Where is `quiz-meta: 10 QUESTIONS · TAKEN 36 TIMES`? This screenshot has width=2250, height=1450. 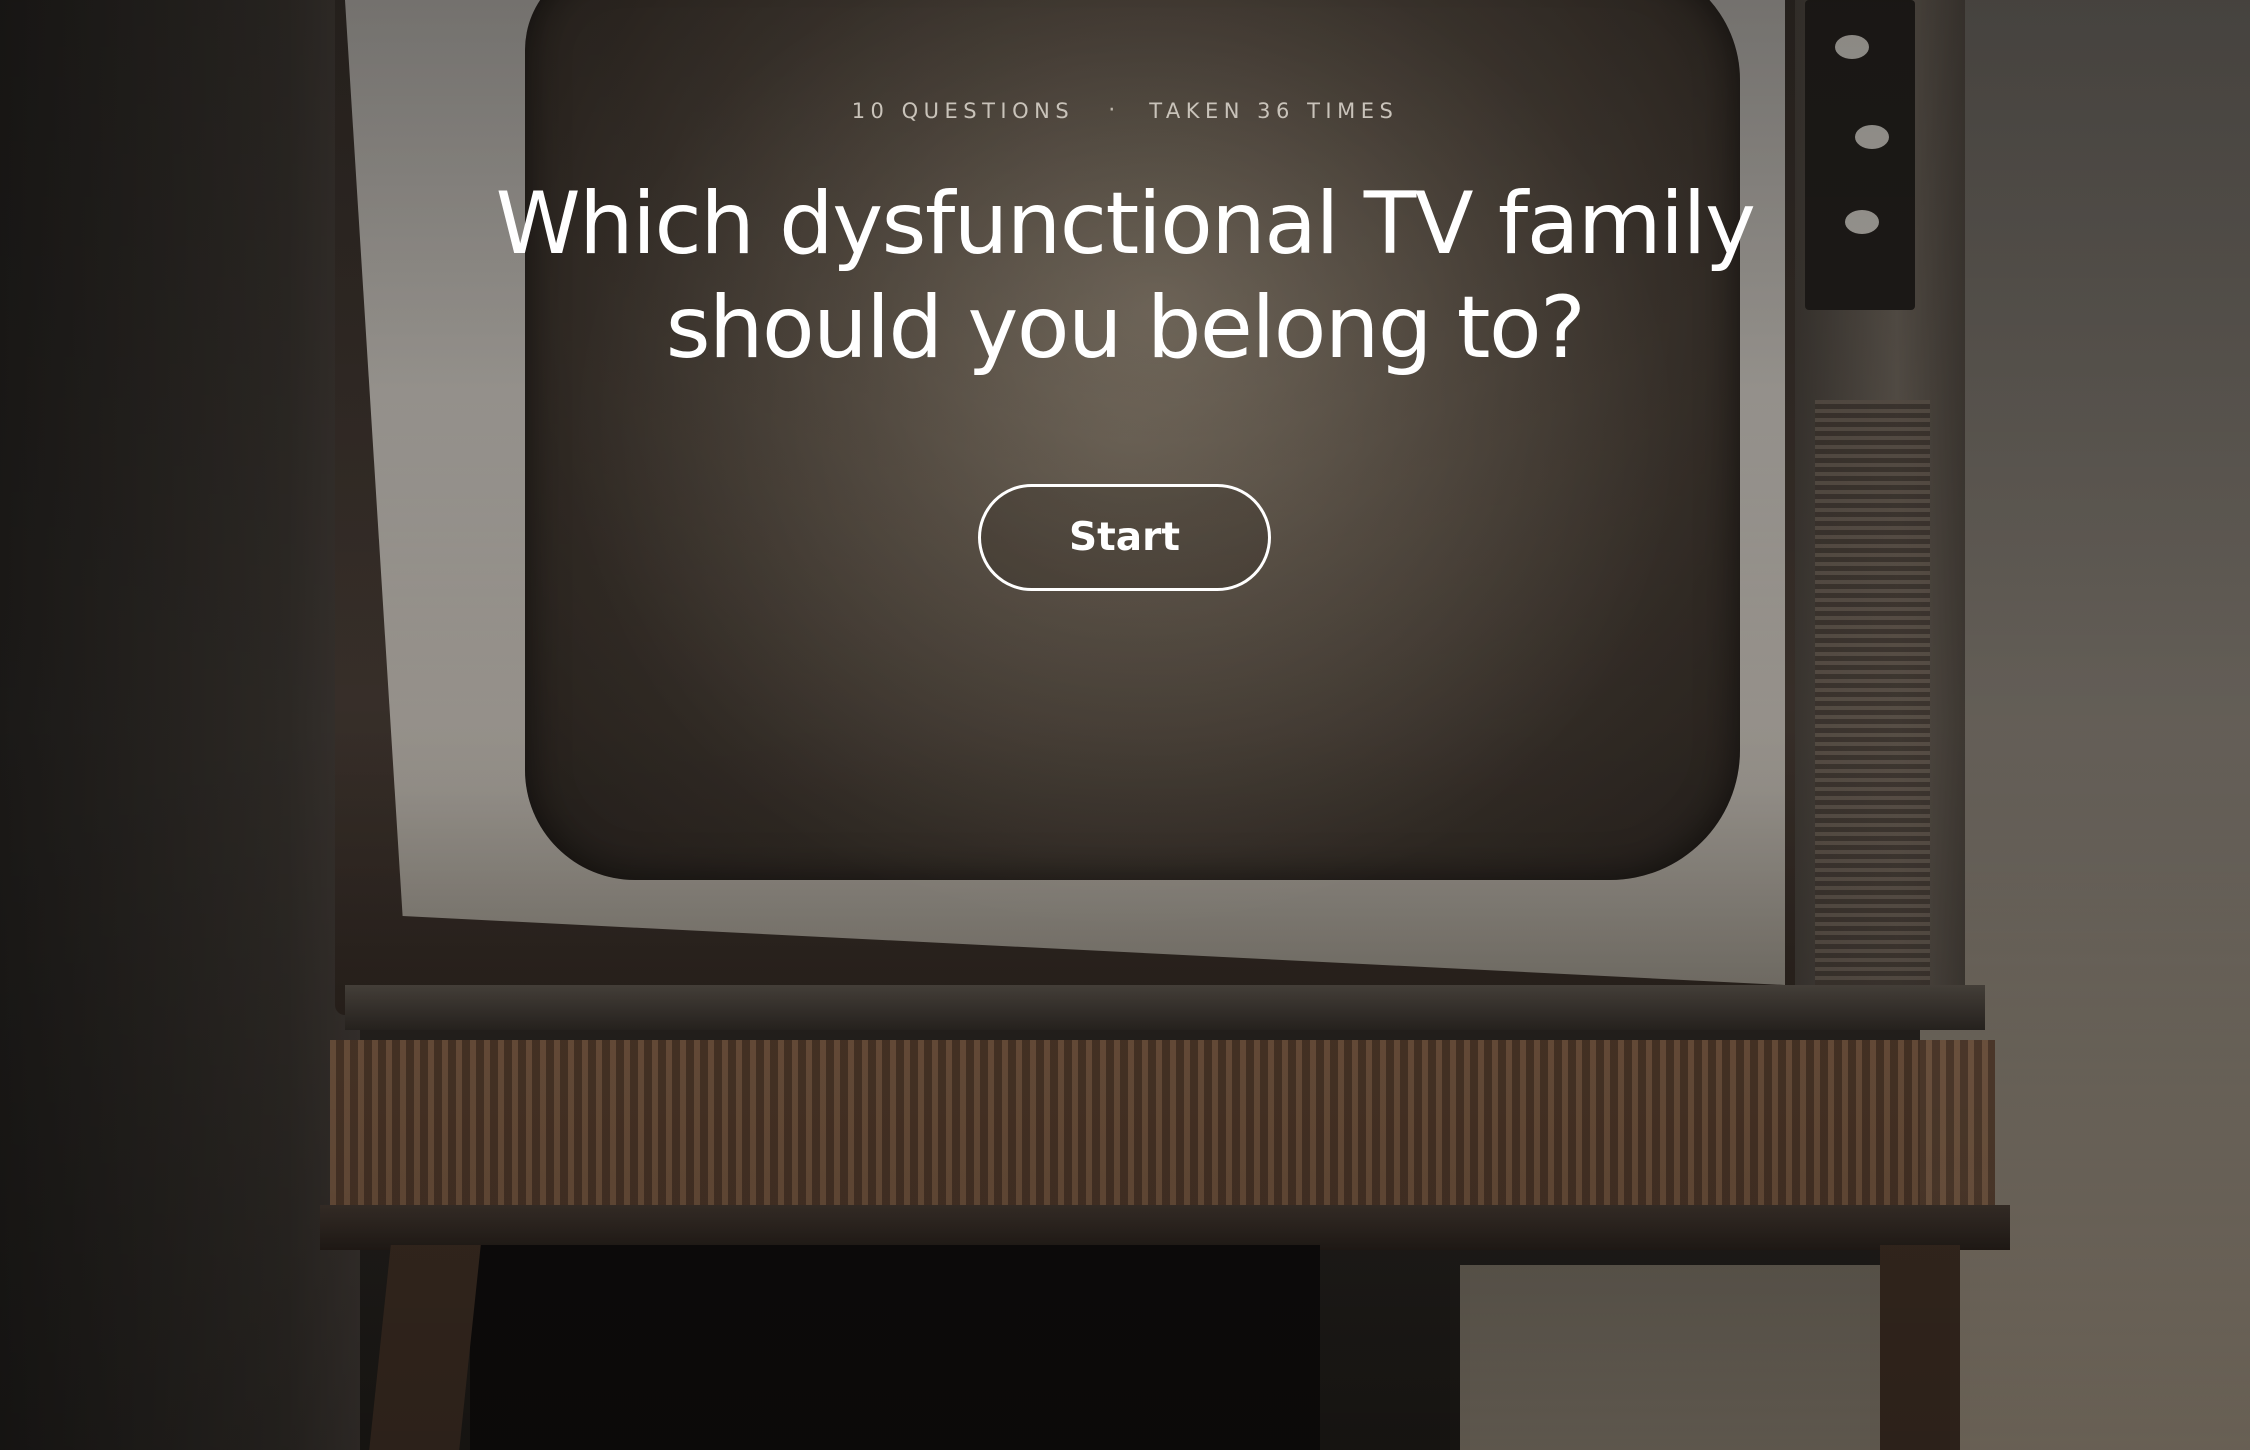 quiz-meta: 10 QUESTIONS · TAKEN 36 TIMES is located at coordinates (1125, 110).